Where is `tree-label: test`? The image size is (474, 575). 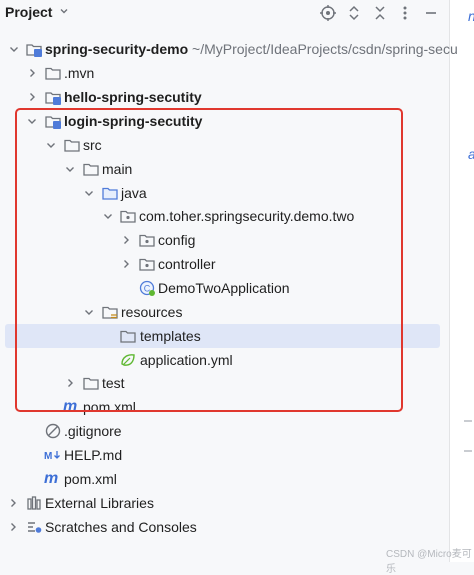
tree-label: test is located at coordinates (113, 383).